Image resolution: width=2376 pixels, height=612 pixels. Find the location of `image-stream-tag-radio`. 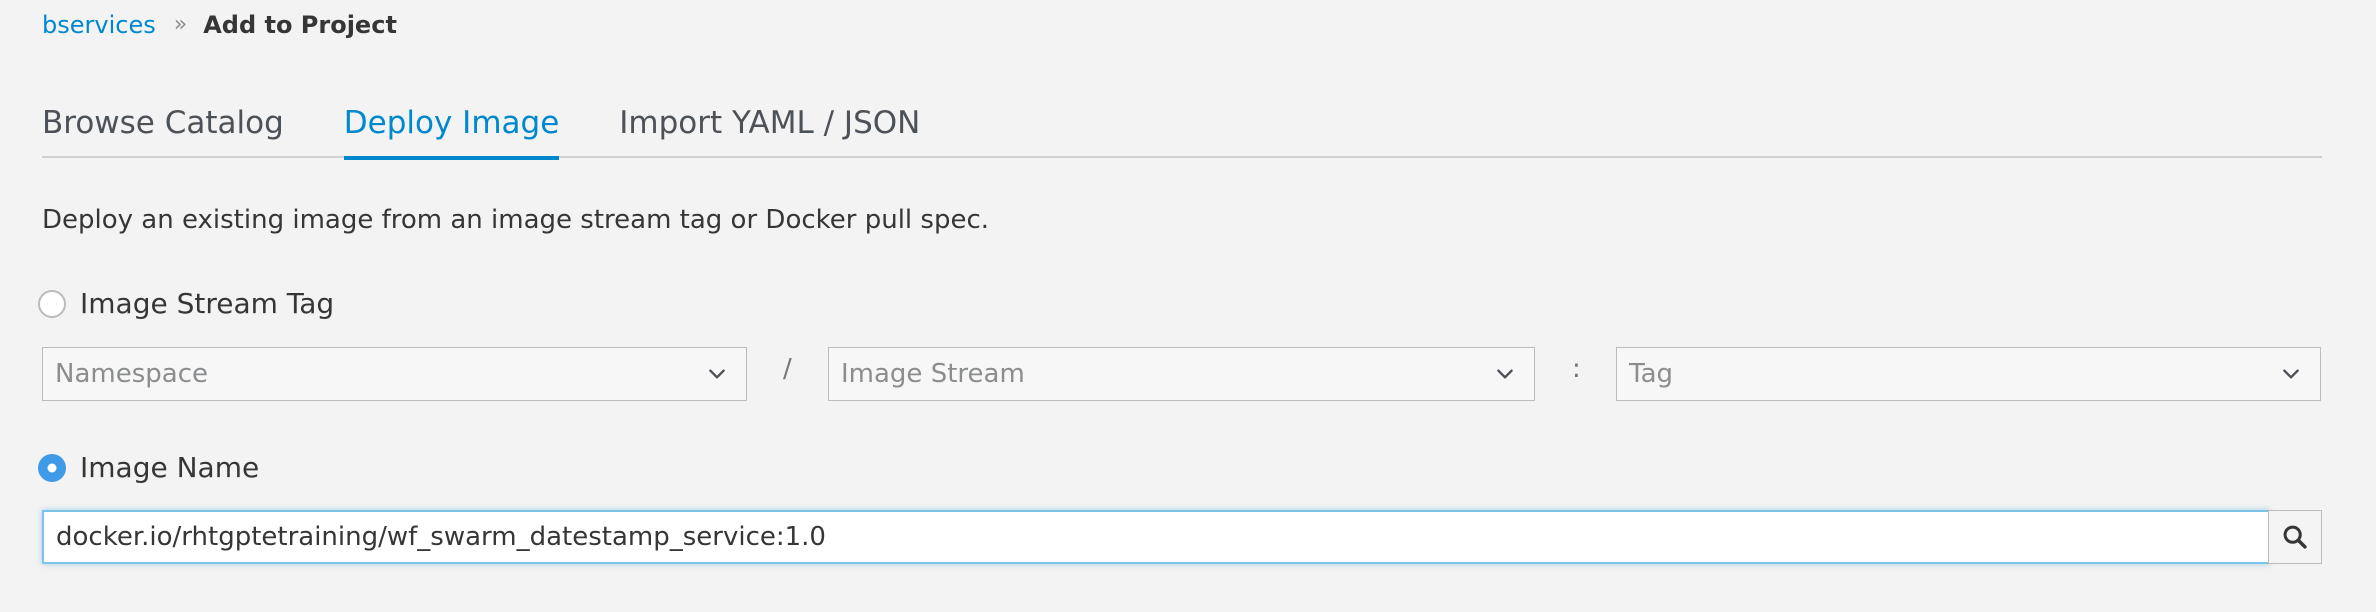

image-stream-tag-radio is located at coordinates (52, 304).